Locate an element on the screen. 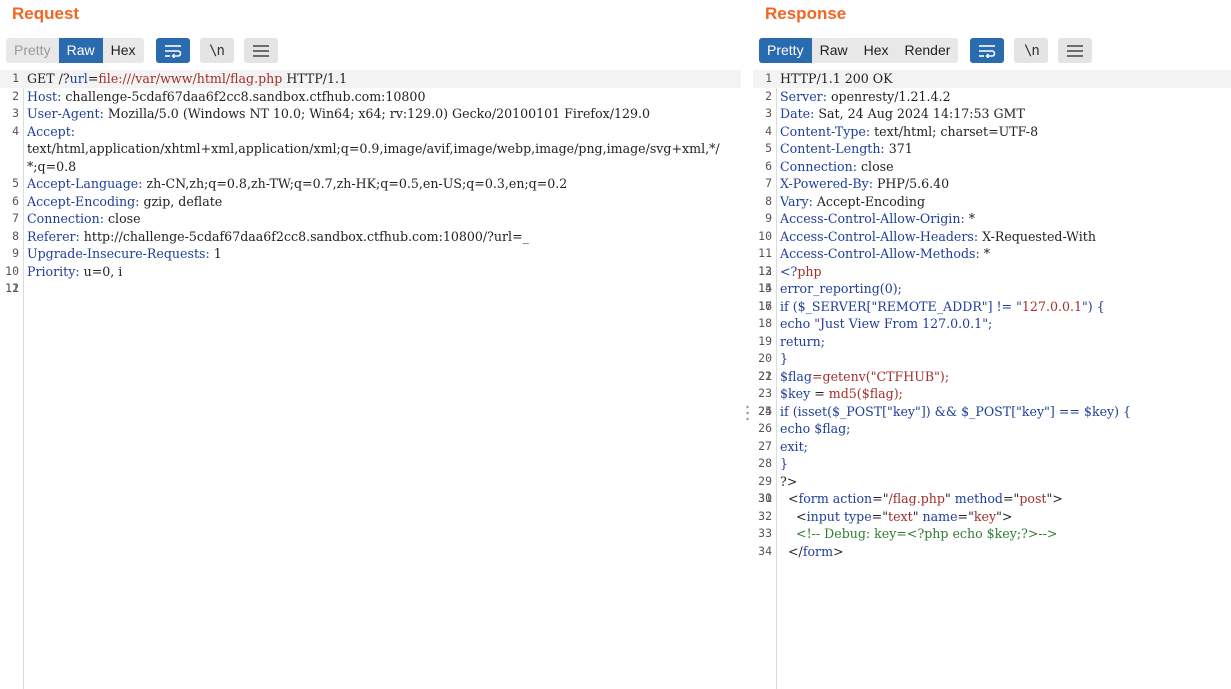 The image size is (1231, 689). response-line: 28} is located at coordinates (992, 464).